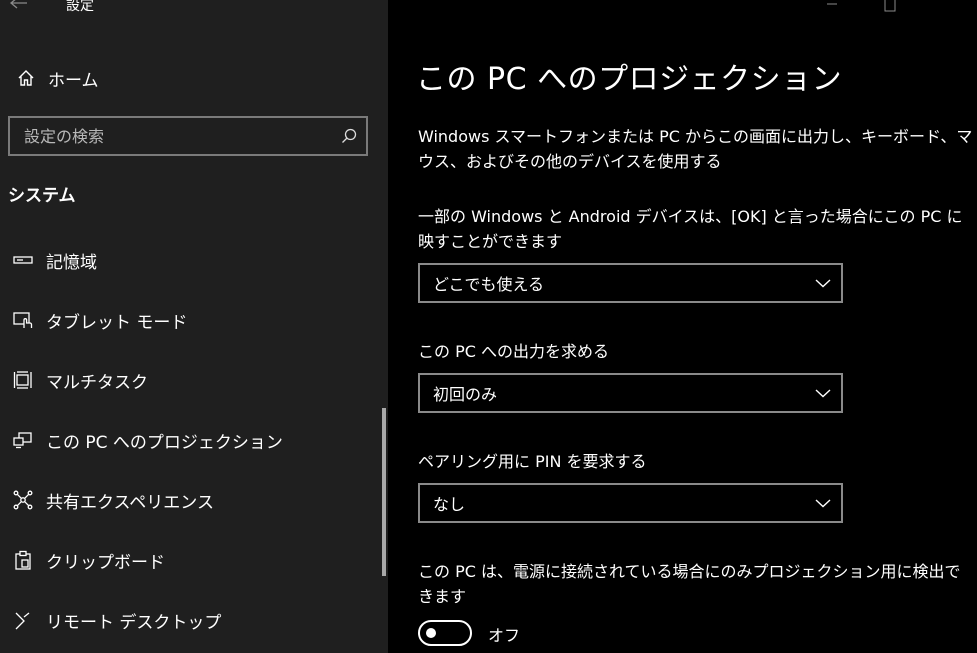  Describe the element at coordinates (24, 78) in the screenshot. I see `home-icon` at that location.